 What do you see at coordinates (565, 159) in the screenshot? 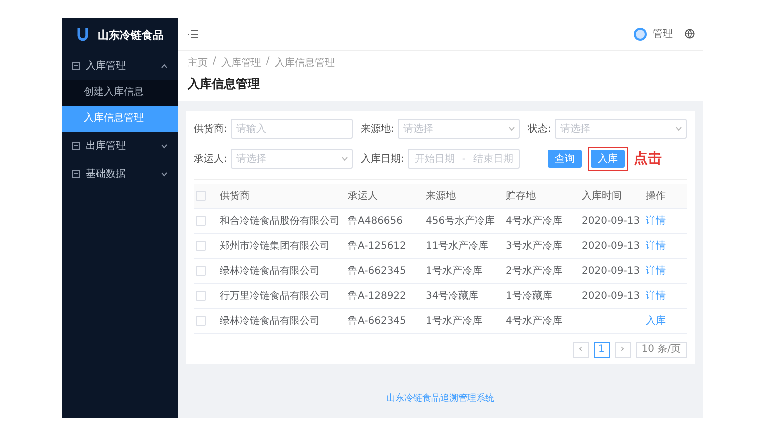
I see `query-button: 查询` at bounding box center [565, 159].